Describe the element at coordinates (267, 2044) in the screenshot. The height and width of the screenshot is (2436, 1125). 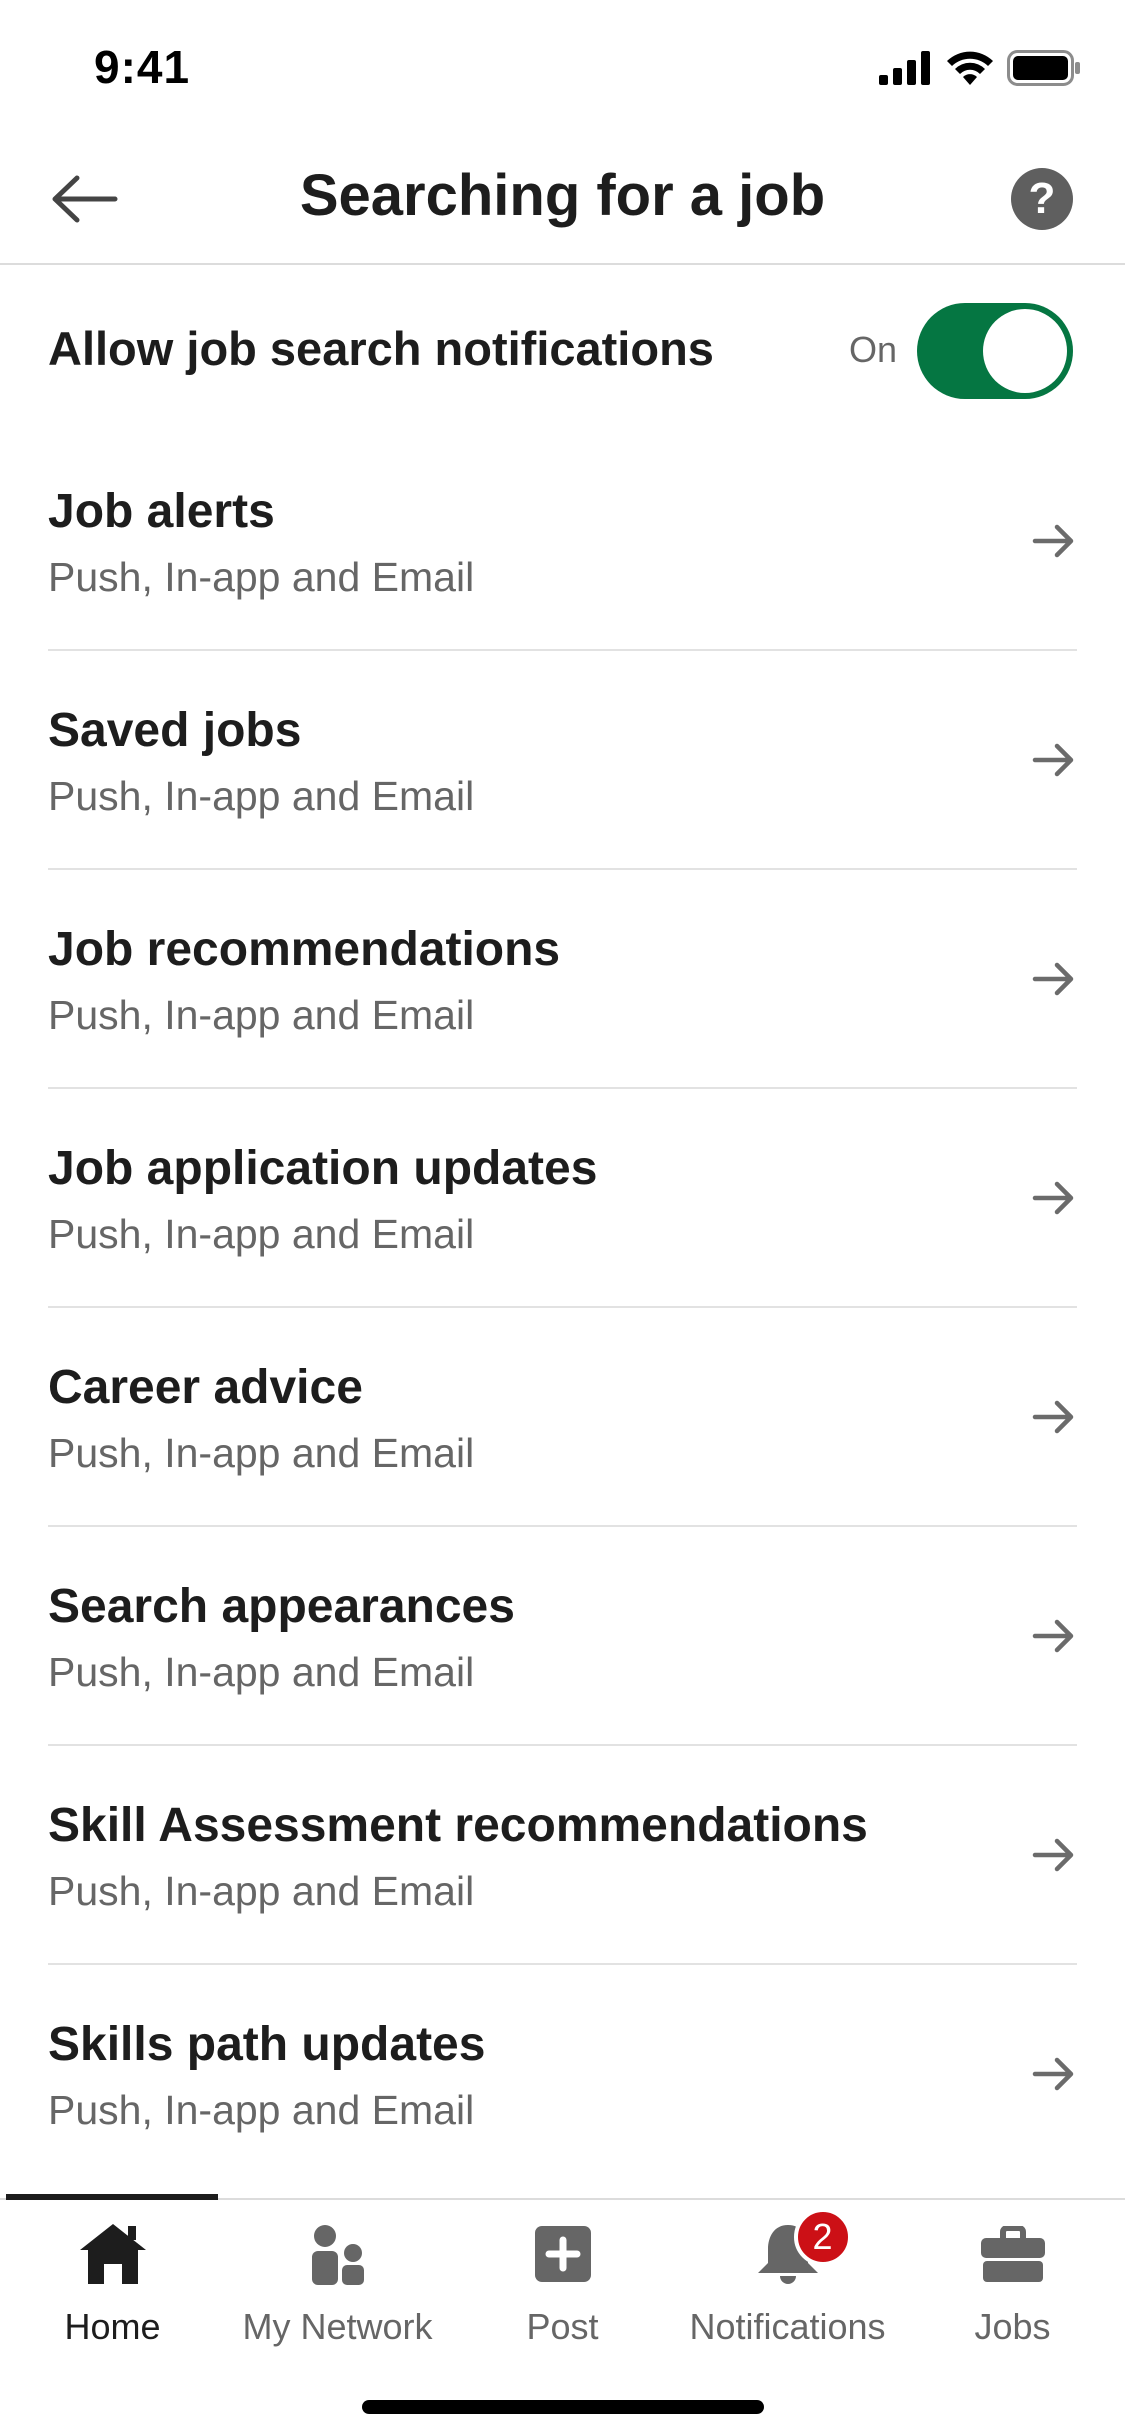
I see `setting-title: Skills path updates` at that location.